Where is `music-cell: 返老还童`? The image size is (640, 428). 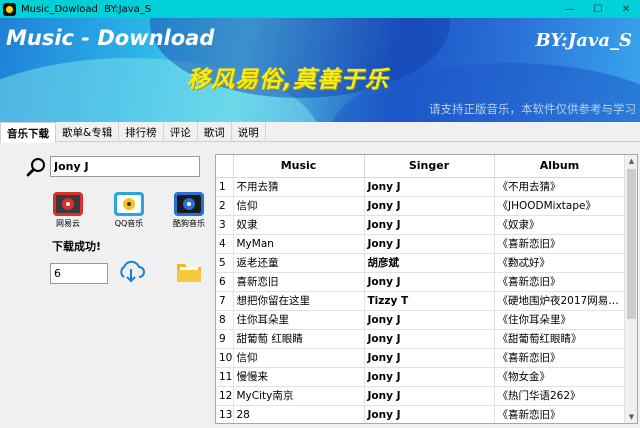 music-cell: 返老还童 is located at coordinates (299, 263).